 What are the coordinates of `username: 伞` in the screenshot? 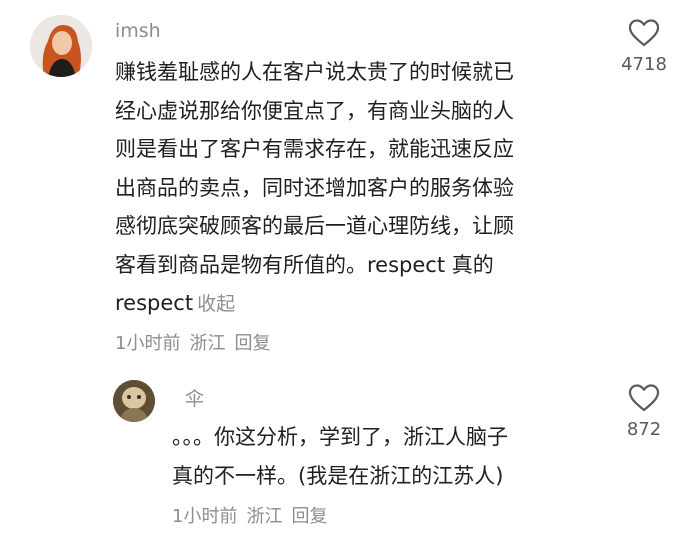 It's located at (194, 397).